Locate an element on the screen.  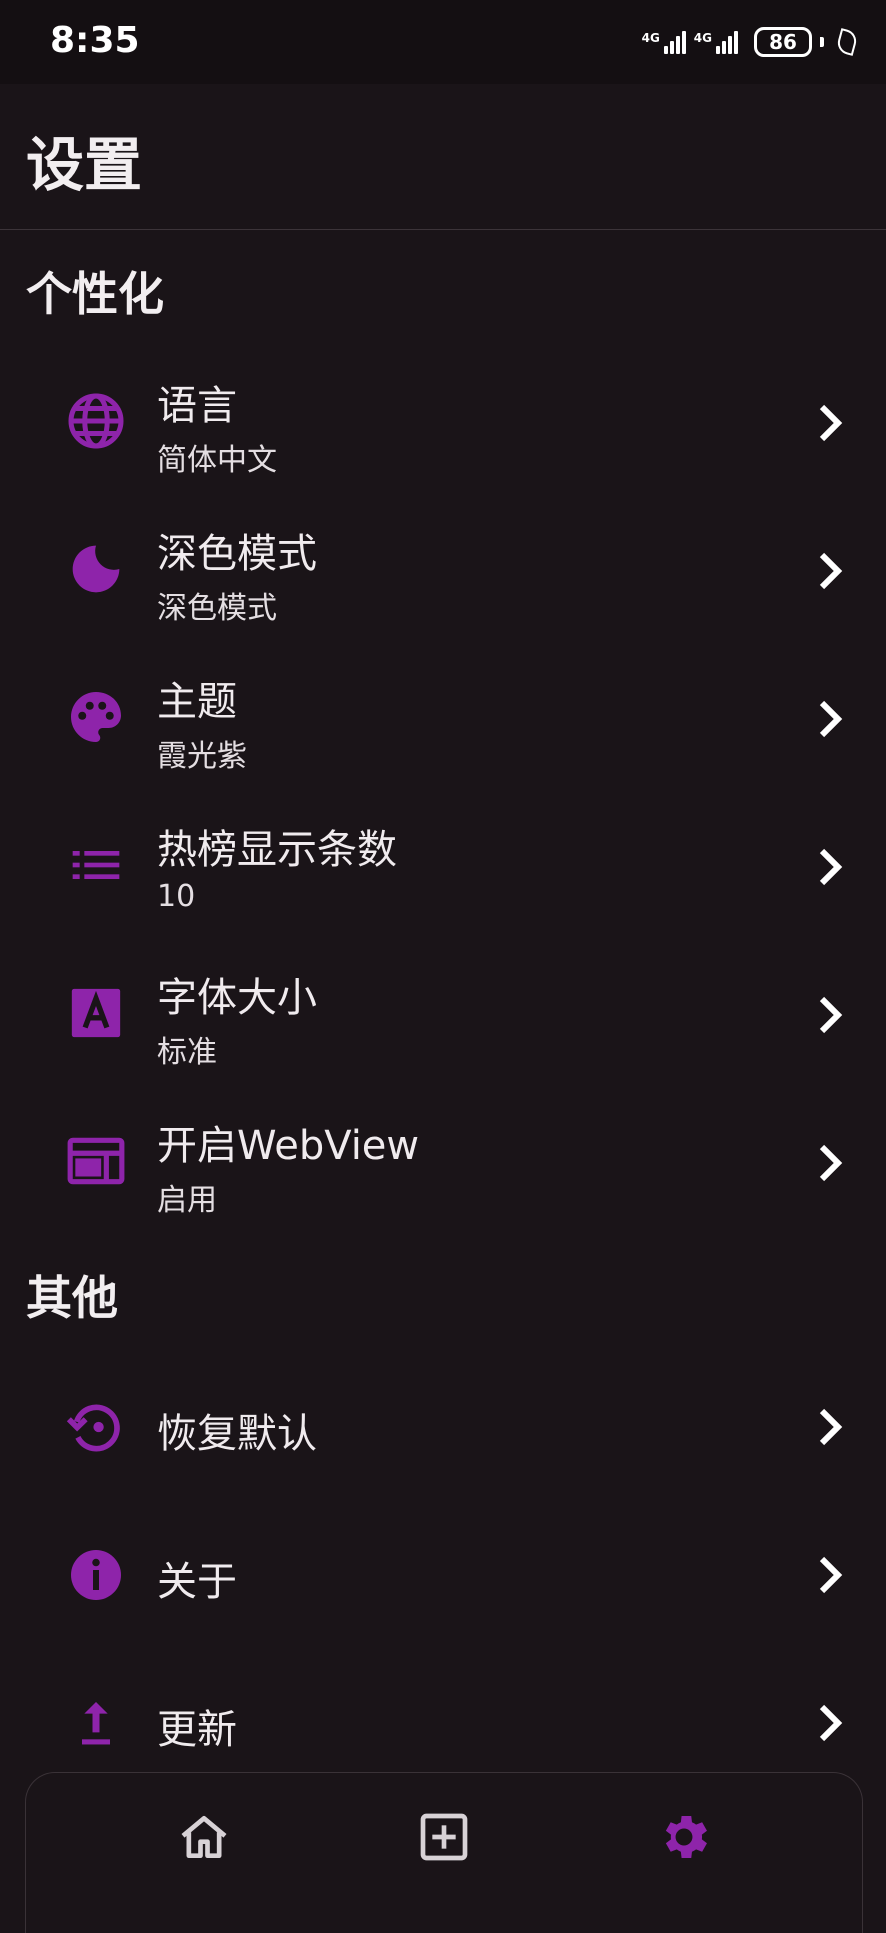
setting-title: 热榜显示条数 is located at coordinates (277, 850).